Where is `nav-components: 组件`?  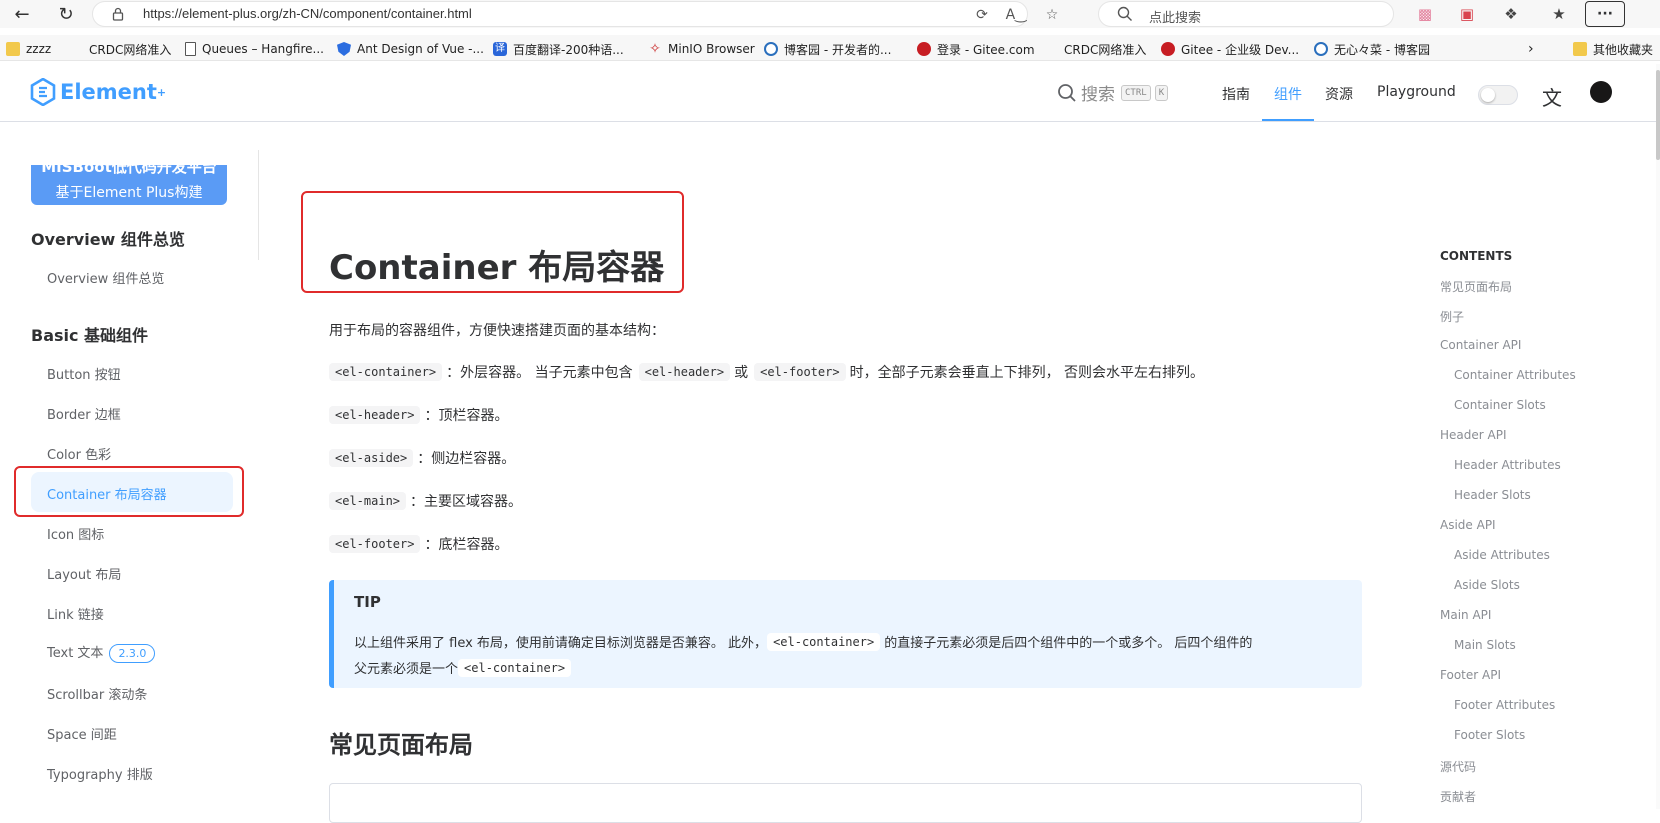 nav-components: 组件 is located at coordinates (1288, 94).